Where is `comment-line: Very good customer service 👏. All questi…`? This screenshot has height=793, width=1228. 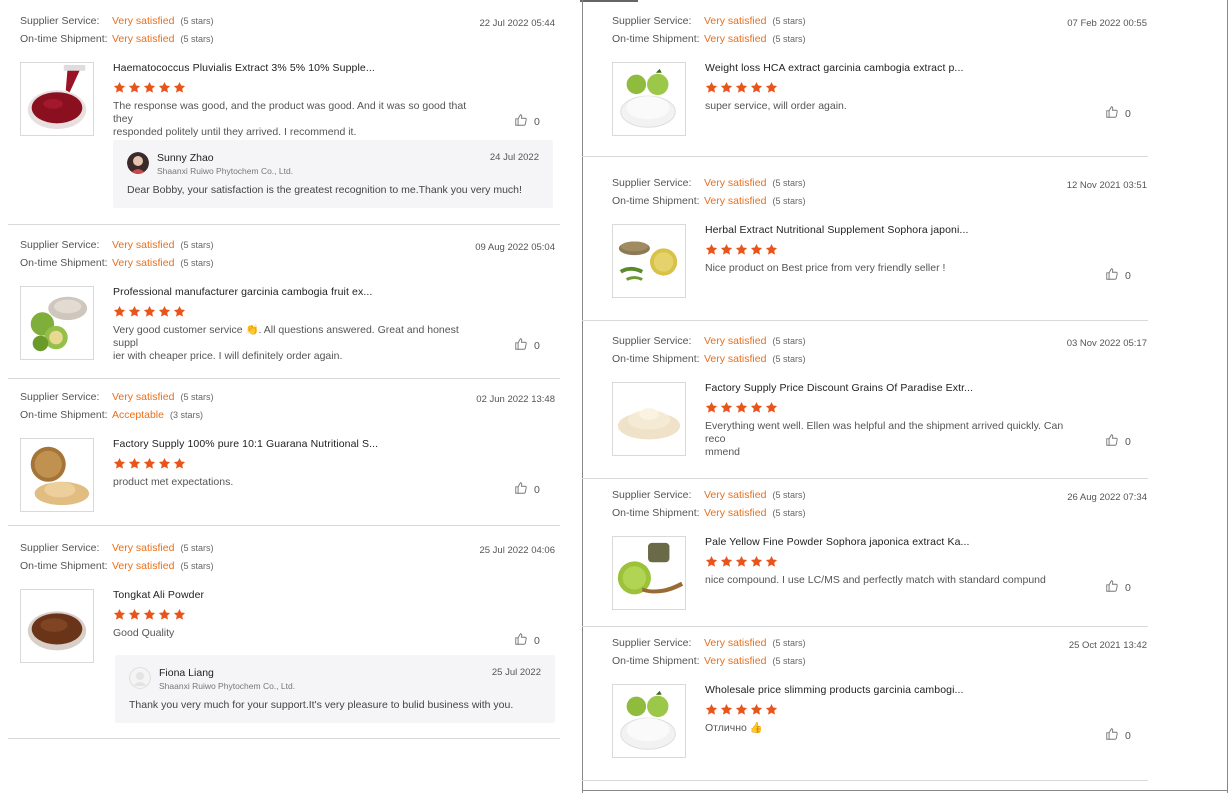
comment-line: Very good customer service 👏. All questi… is located at coordinates (286, 336).